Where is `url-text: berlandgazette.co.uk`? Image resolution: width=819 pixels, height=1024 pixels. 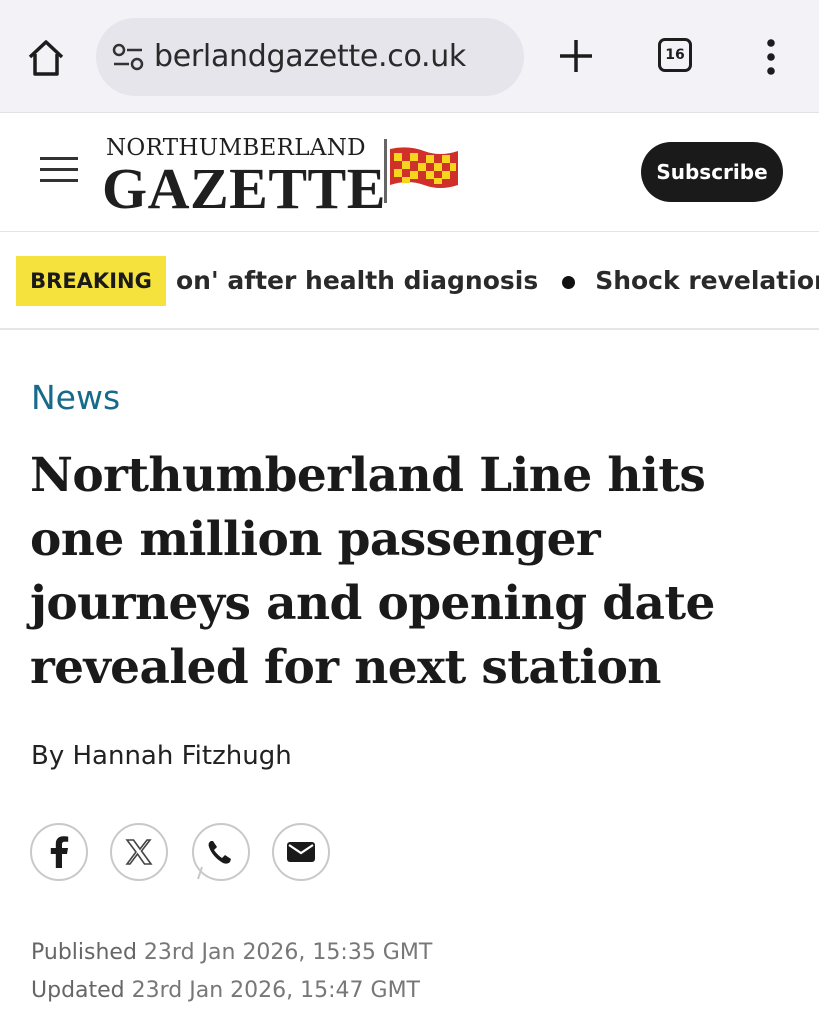
url-text: berlandgazette.co.uk is located at coordinates (333, 57).